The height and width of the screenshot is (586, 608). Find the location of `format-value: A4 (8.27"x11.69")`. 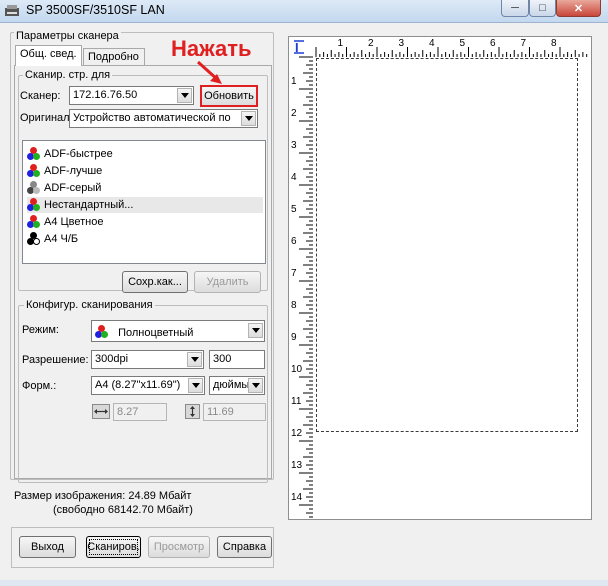

format-value: A4 (8.27"x11.69") is located at coordinates (138, 385).